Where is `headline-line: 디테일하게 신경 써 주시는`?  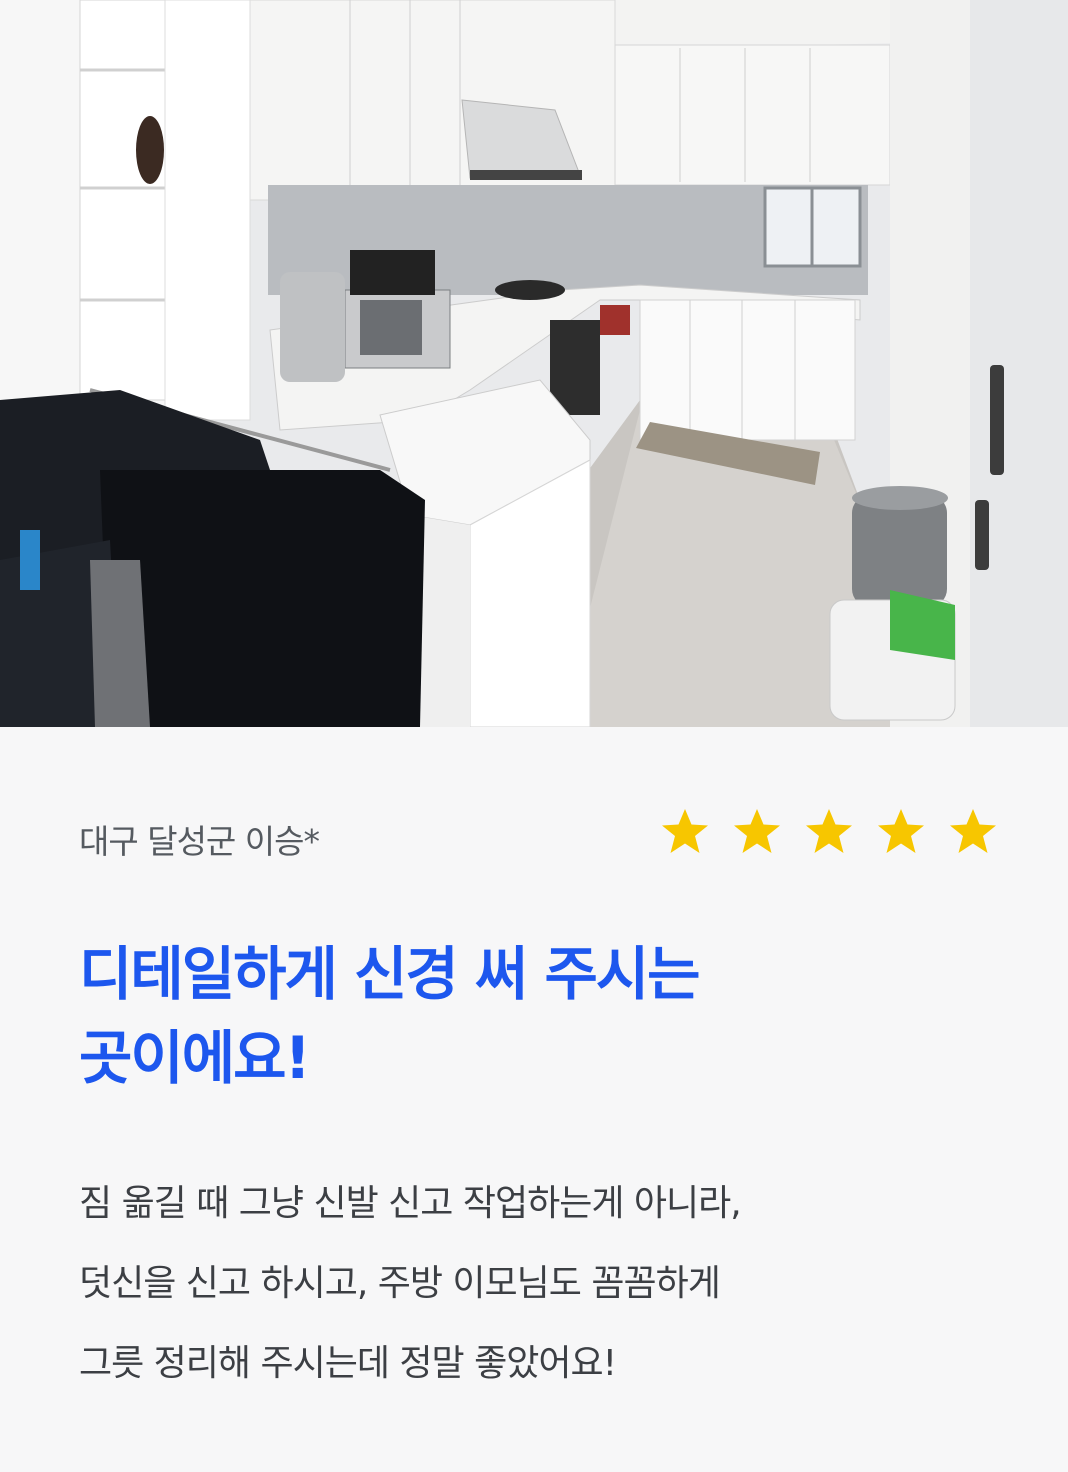 headline-line: 디테일하게 신경 써 주시는 is located at coordinates (390, 974).